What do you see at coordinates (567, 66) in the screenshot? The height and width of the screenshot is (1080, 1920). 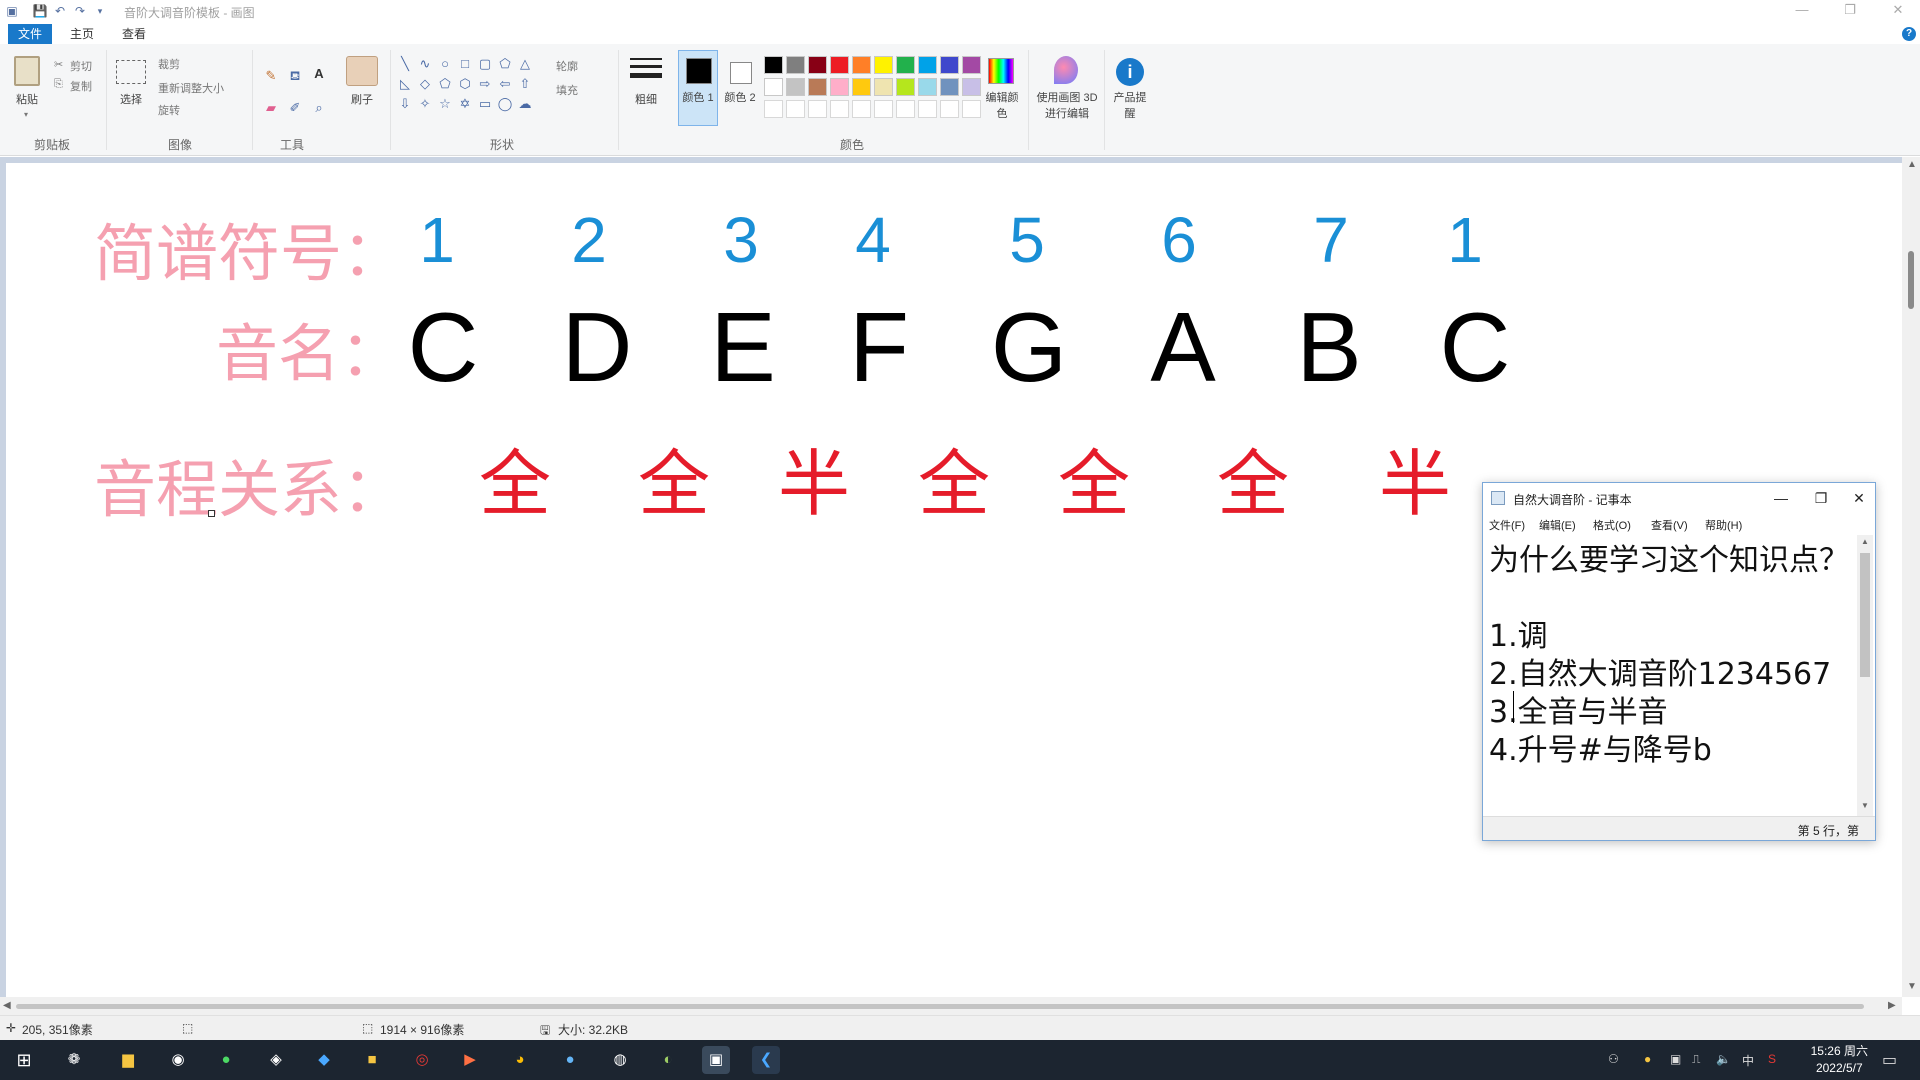 I see `outline-button: 轮廓` at bounding box center [567, 66].